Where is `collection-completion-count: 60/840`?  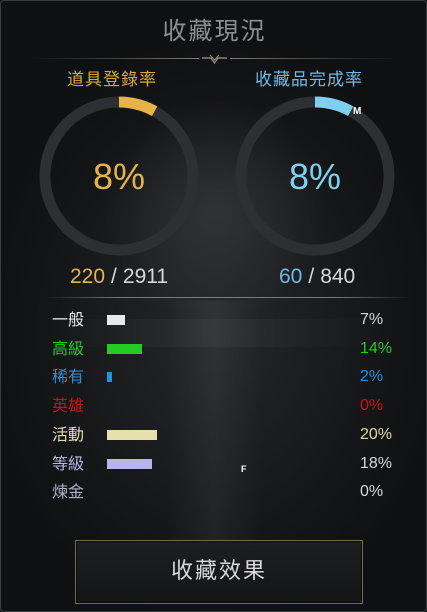 collection-completion-count: 60/840 is located at coordinates (317, 277).